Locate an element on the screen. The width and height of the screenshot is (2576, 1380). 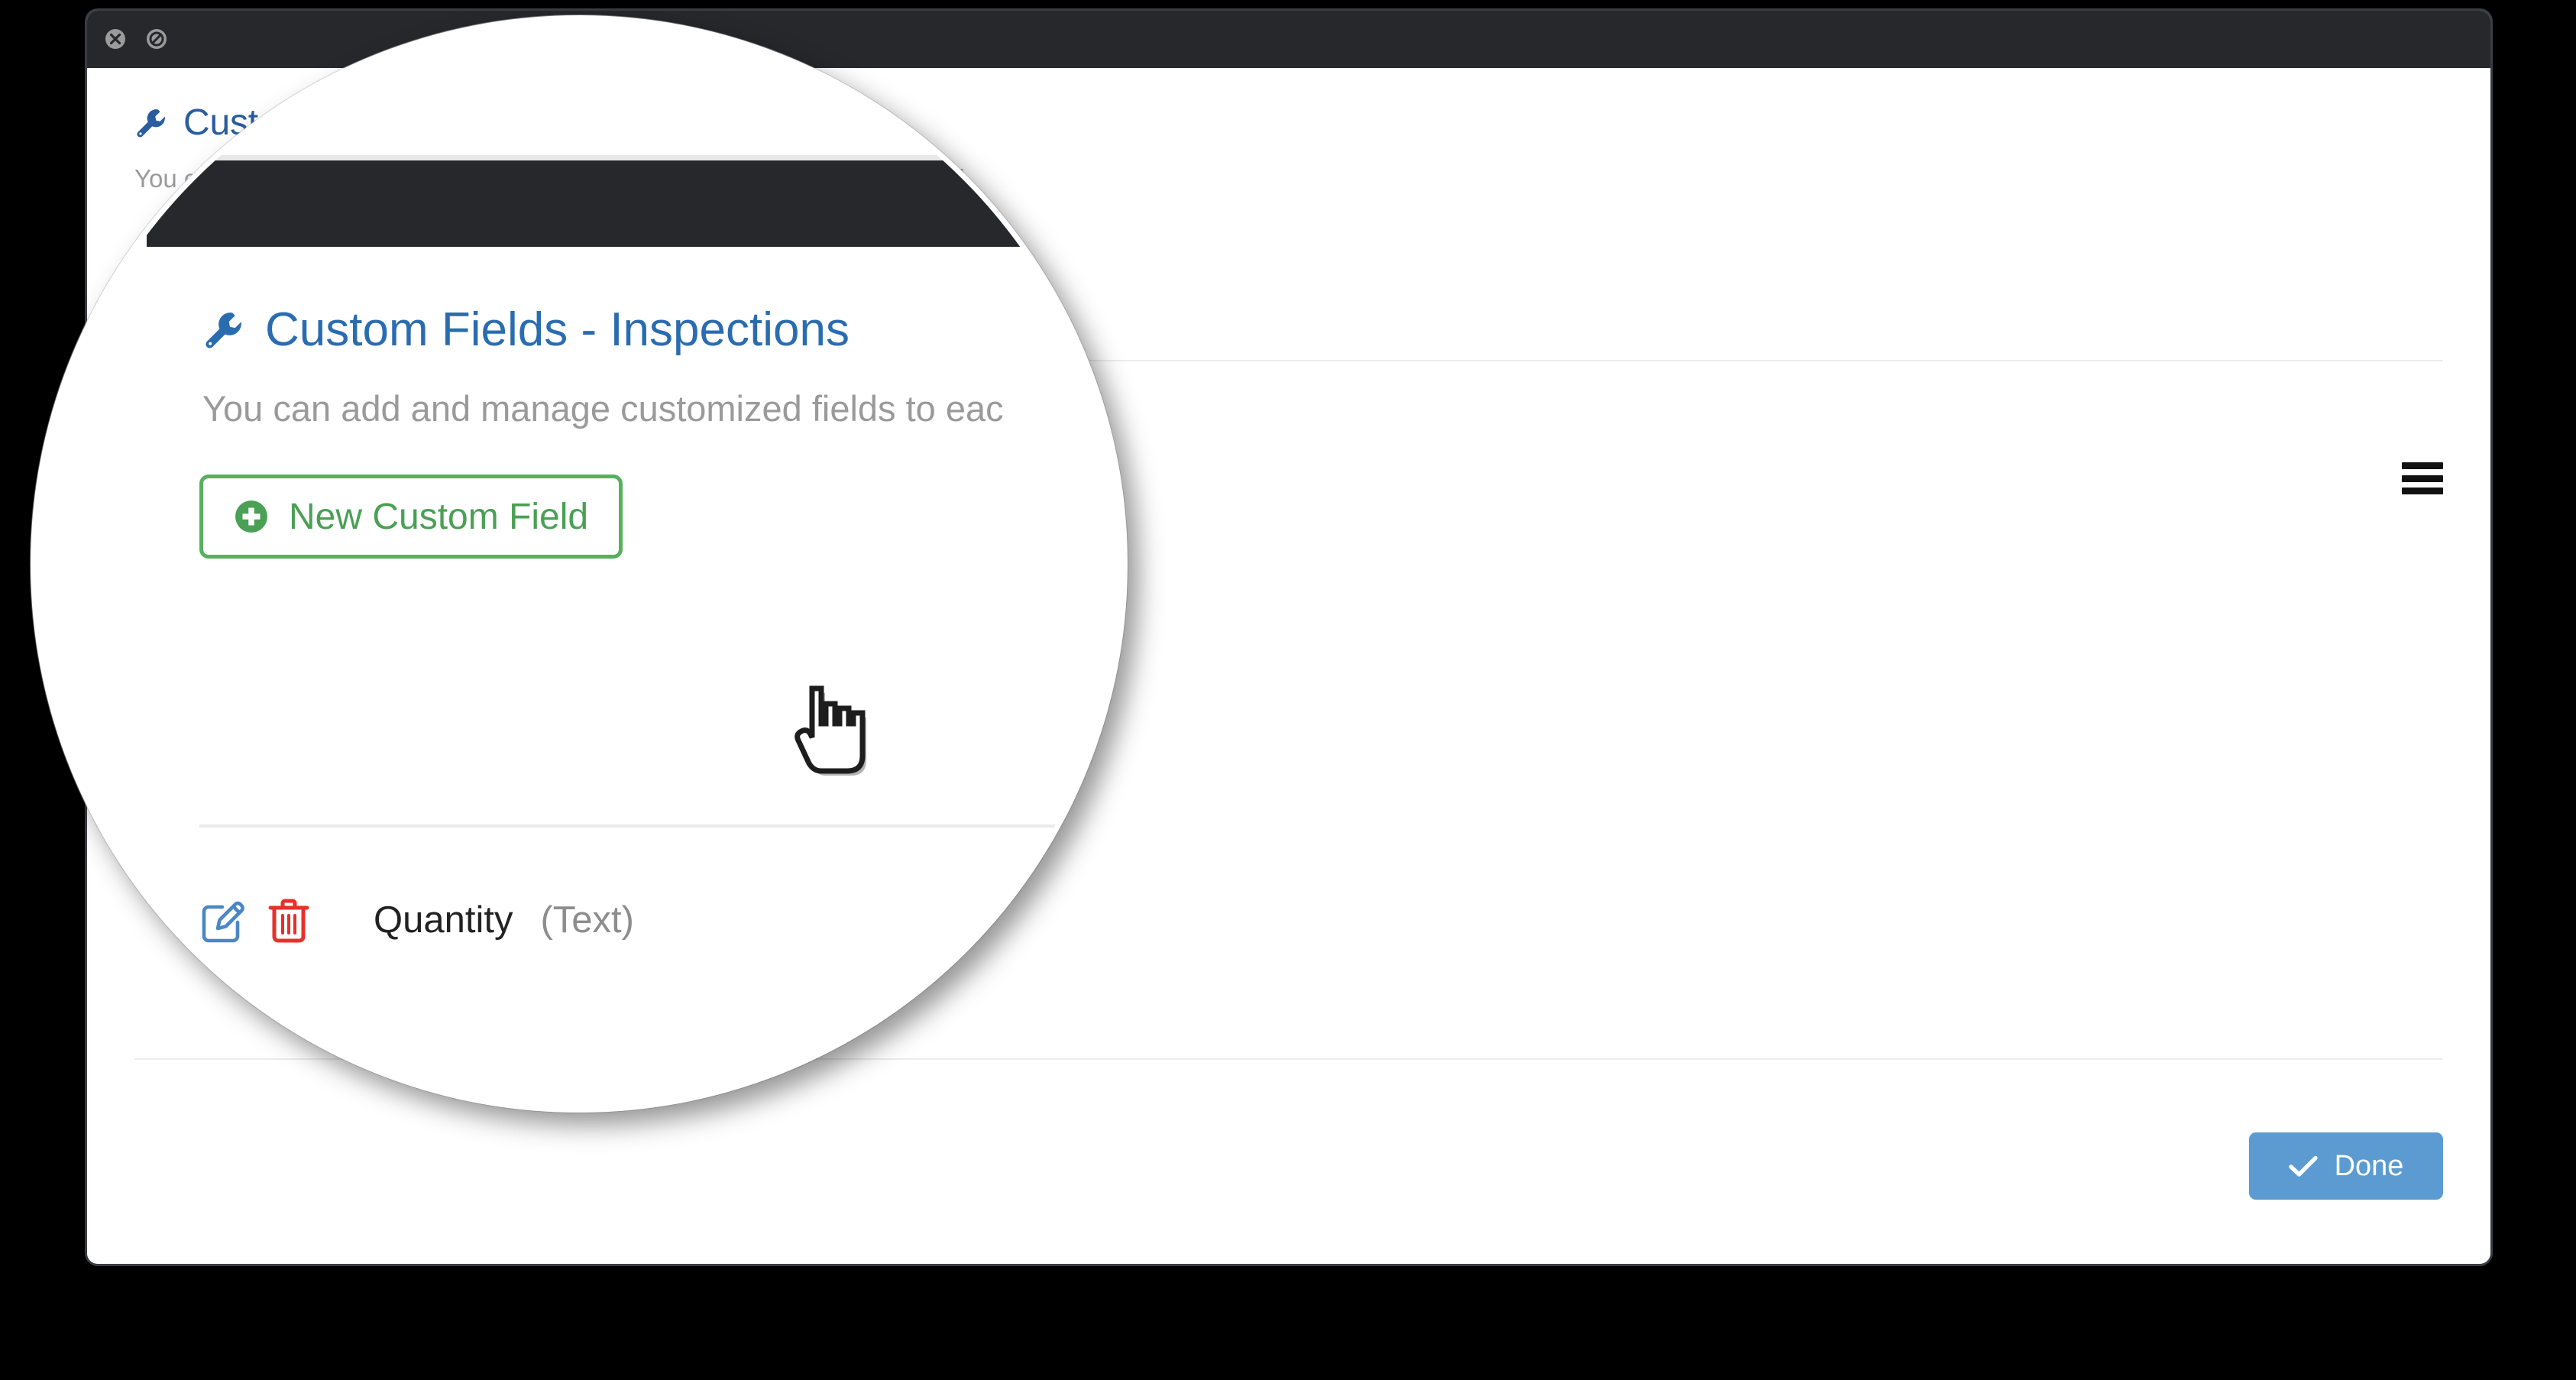
done-button: Done is located at coordinates (2346, 1166).